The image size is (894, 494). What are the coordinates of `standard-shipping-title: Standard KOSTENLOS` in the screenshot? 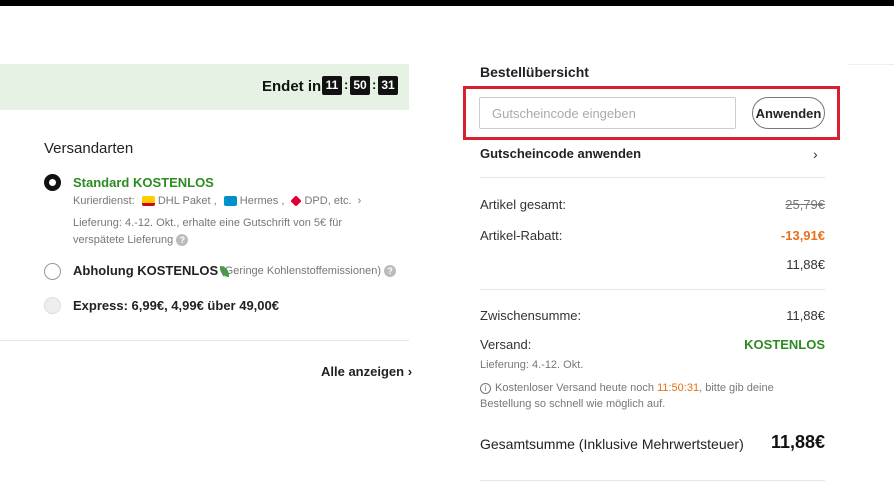 It's located at (143, 182).